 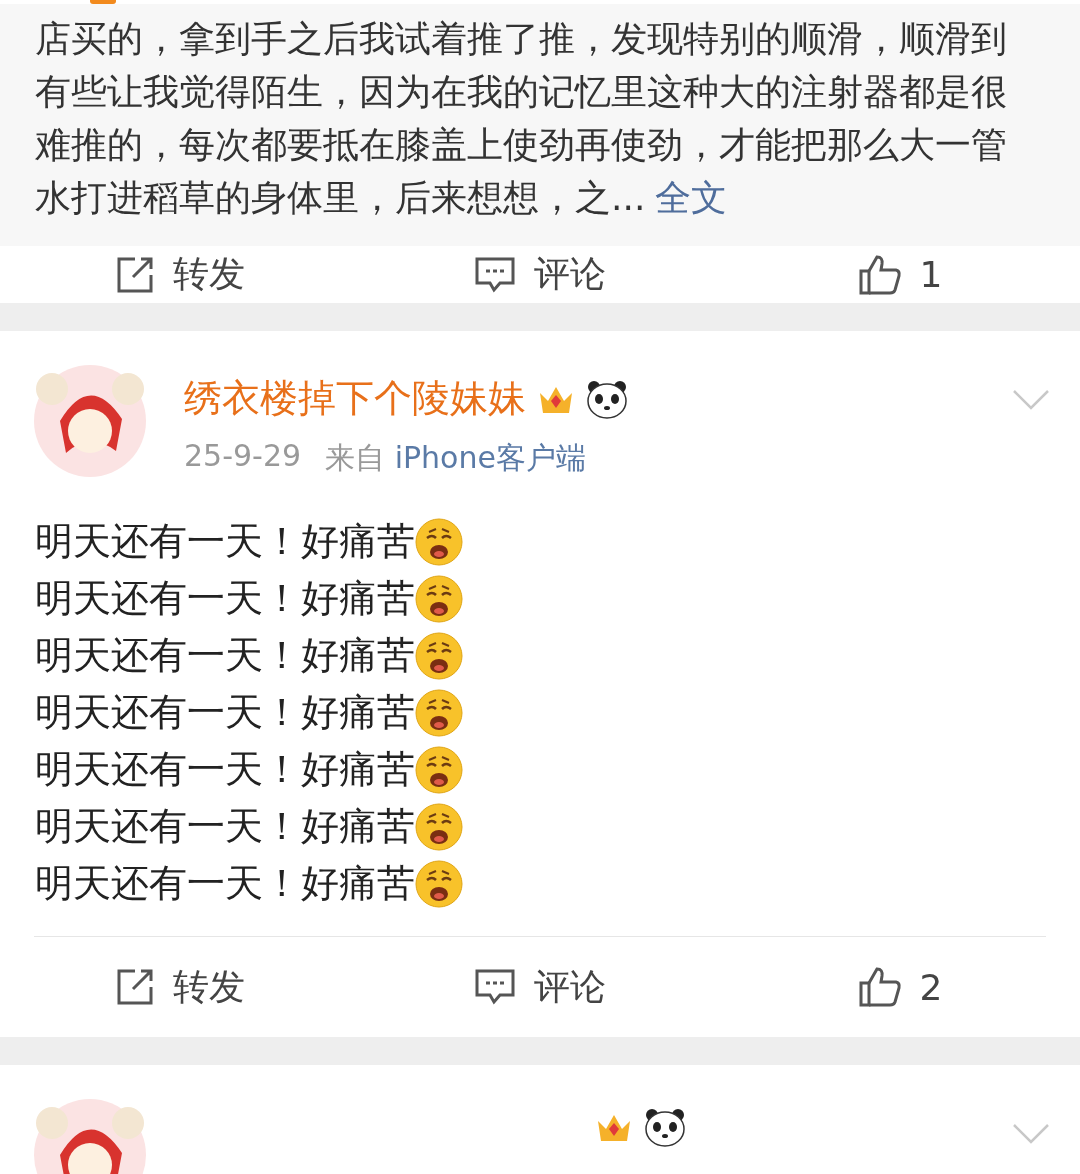 I want to click on post-date: 25-9-29, so click(x=243, y=456).